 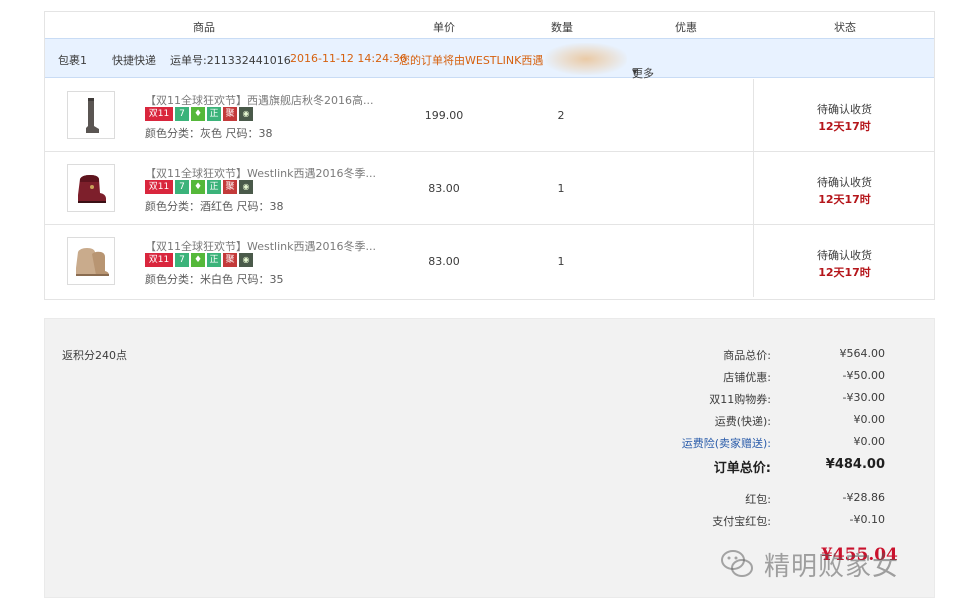 What do you see at coordinates (134, 60) in the screenshot?
I see `package-carrier: 快捷快递` at bounding box center [134, 60].